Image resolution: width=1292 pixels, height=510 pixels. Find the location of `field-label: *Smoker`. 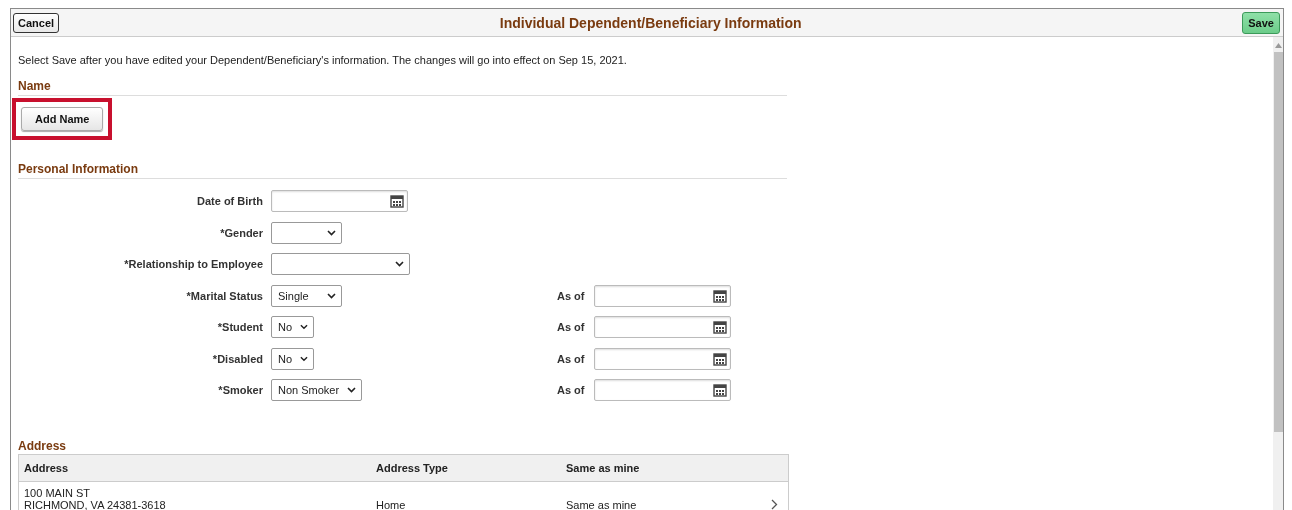

field-label: *Smoker is located at coordinates (240, 390).